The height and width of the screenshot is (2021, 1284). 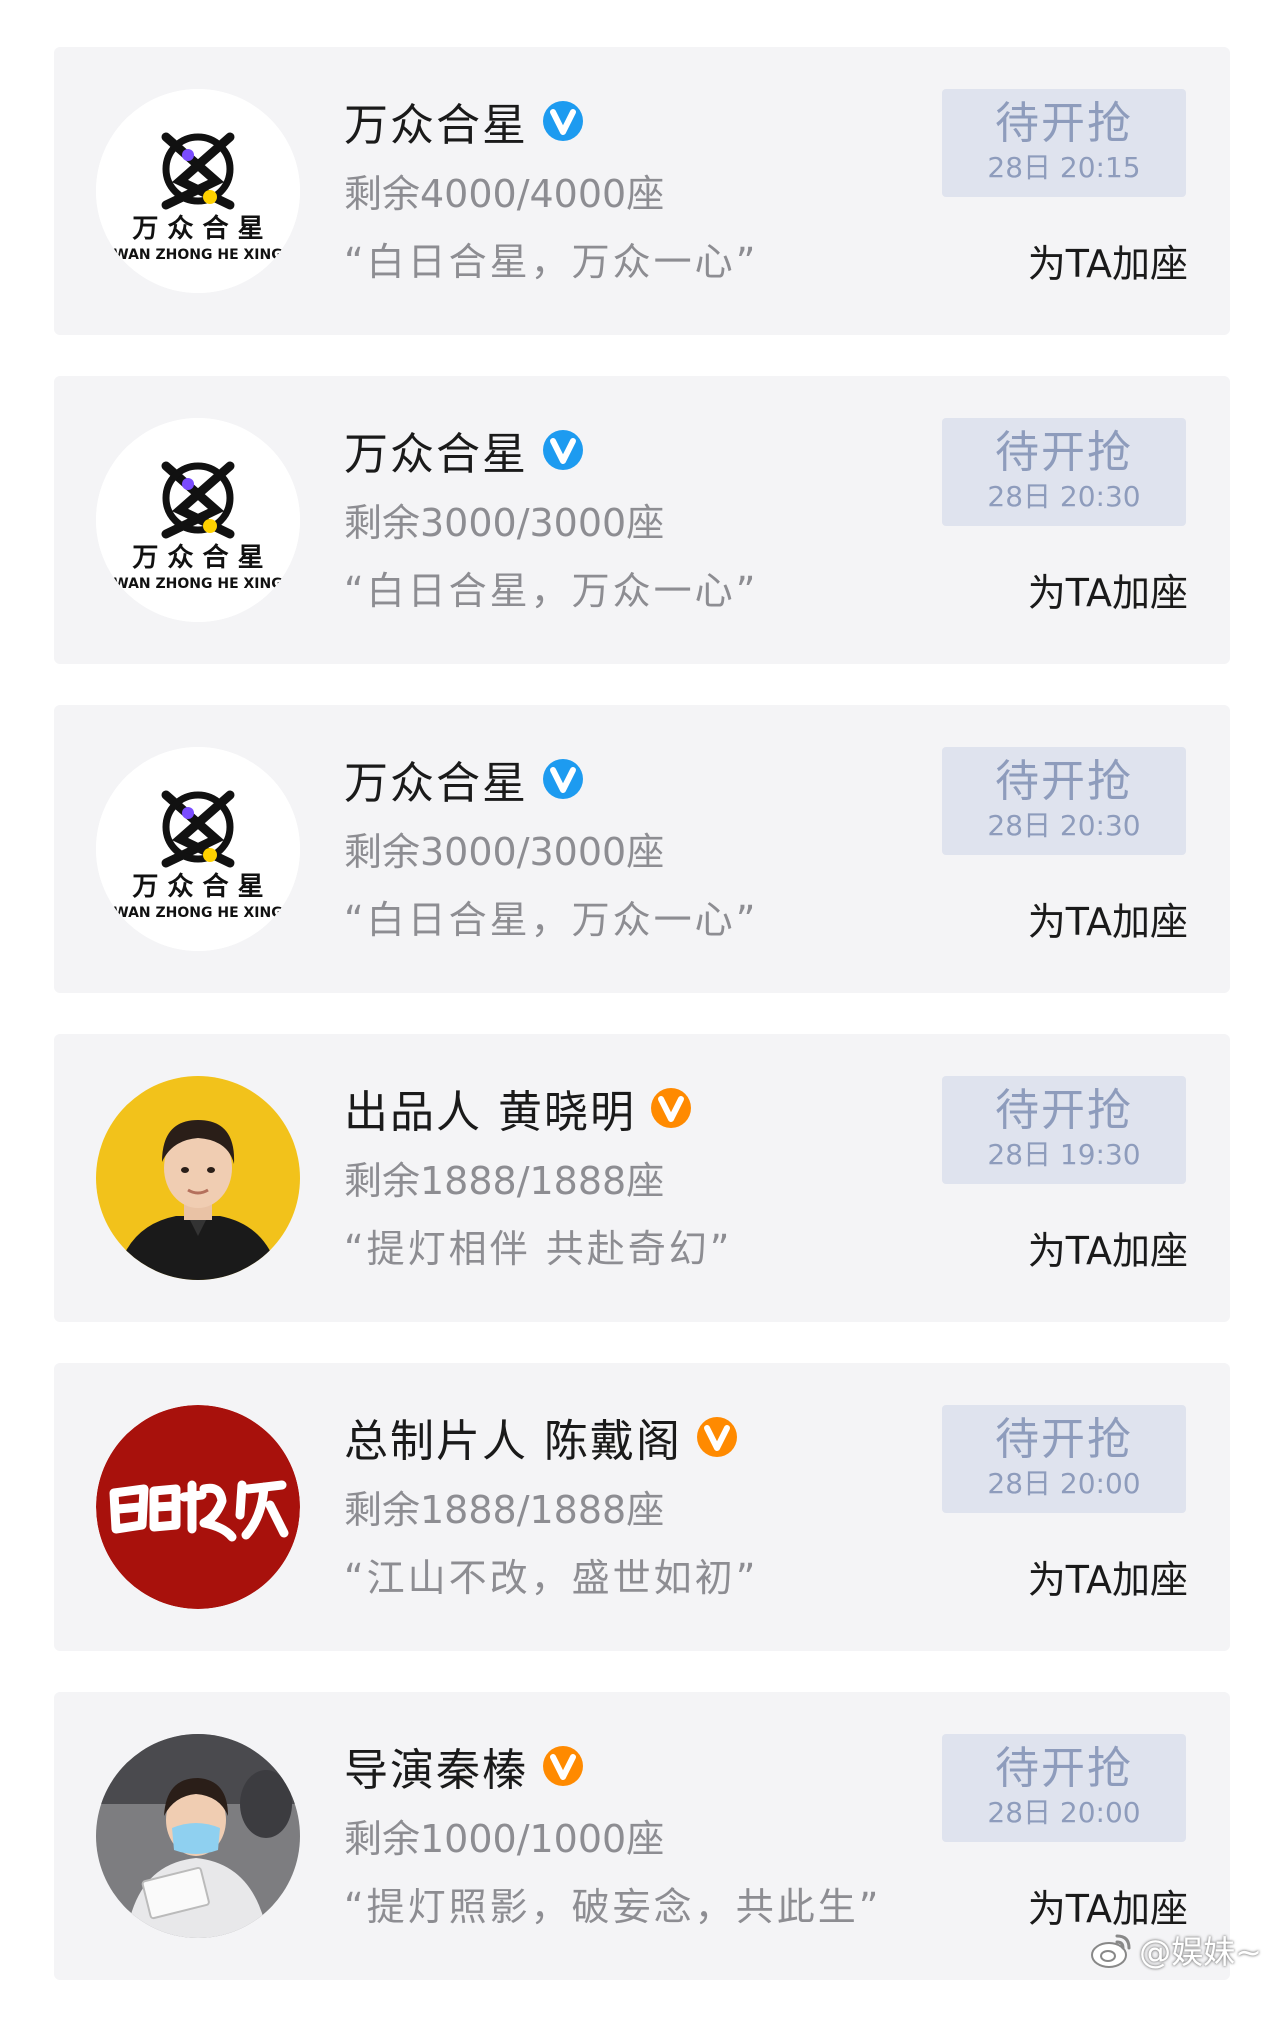 I want to click on account-name: 出品人 黄晓明, so click(x=490, y=1108).